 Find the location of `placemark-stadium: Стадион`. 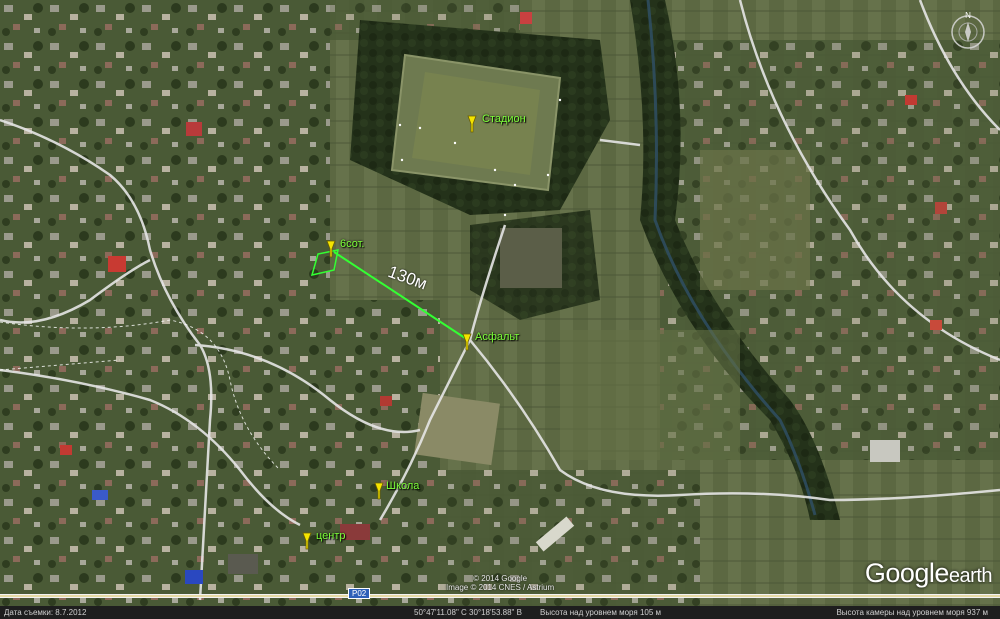

placemark-stadium: Стадион is located at coordinates (504, 119).